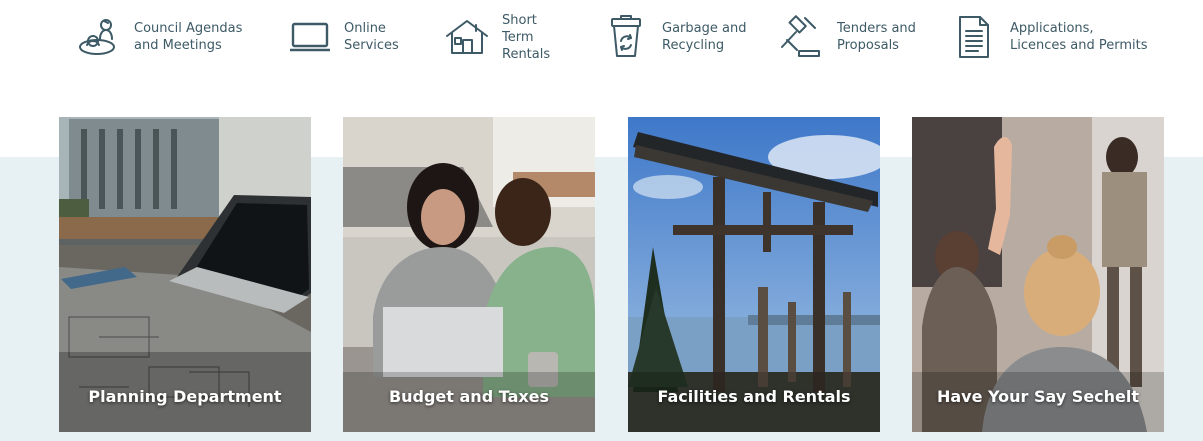 The width and height of the screenshot is (1203, 441). I want to click on quick-link-label: Short Term Rentals, so click(526, 37).